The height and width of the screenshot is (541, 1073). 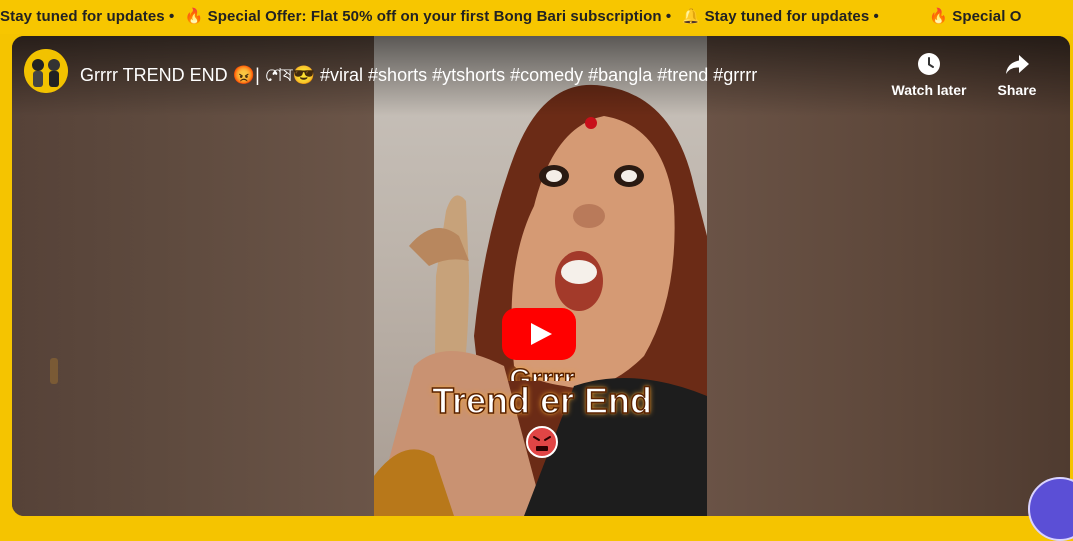 What do you see at coordinates (539, 334) in the screenshot?
I see `play-button` at bounding box center [539, 334].